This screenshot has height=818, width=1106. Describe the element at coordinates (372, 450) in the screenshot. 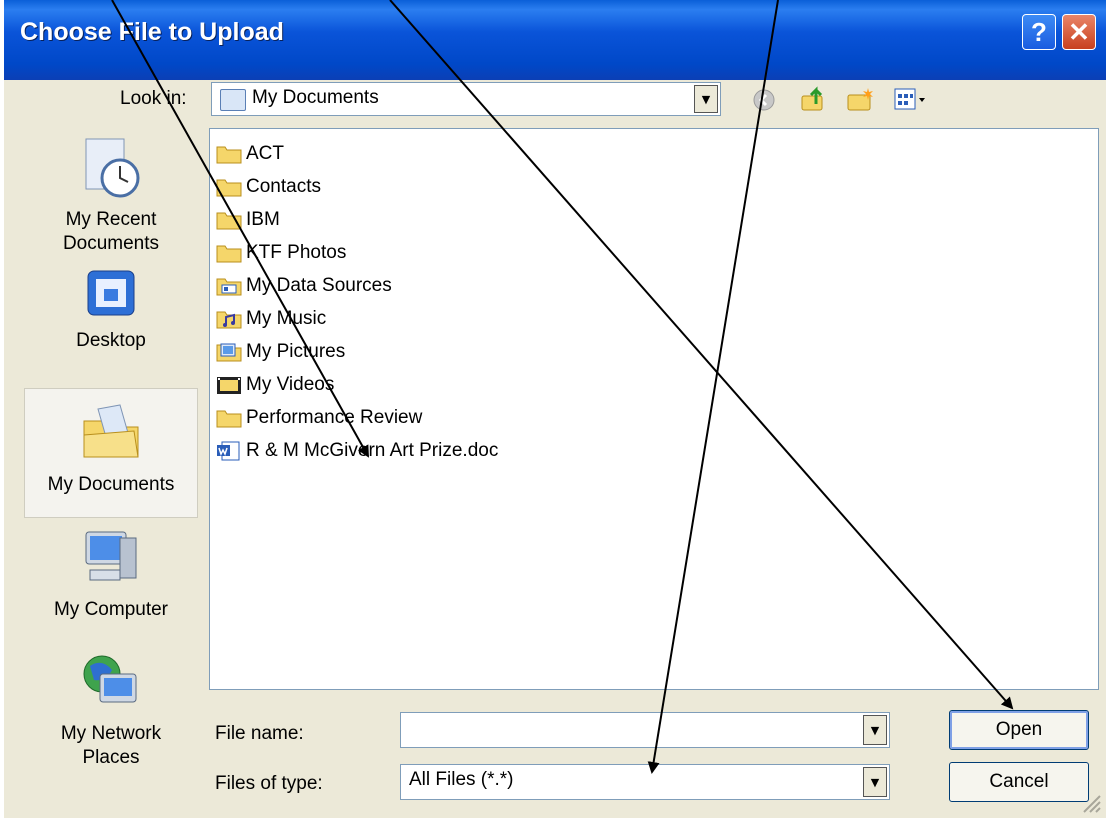

I see `file-name: R & M McGivern Art Prize.doc` at that location.